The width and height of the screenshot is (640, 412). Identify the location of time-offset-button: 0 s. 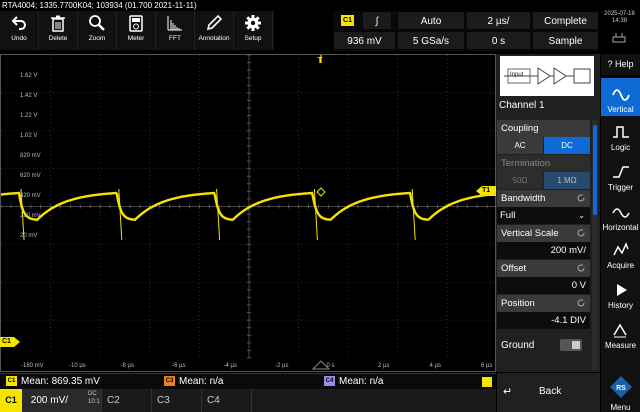
(498, 40).